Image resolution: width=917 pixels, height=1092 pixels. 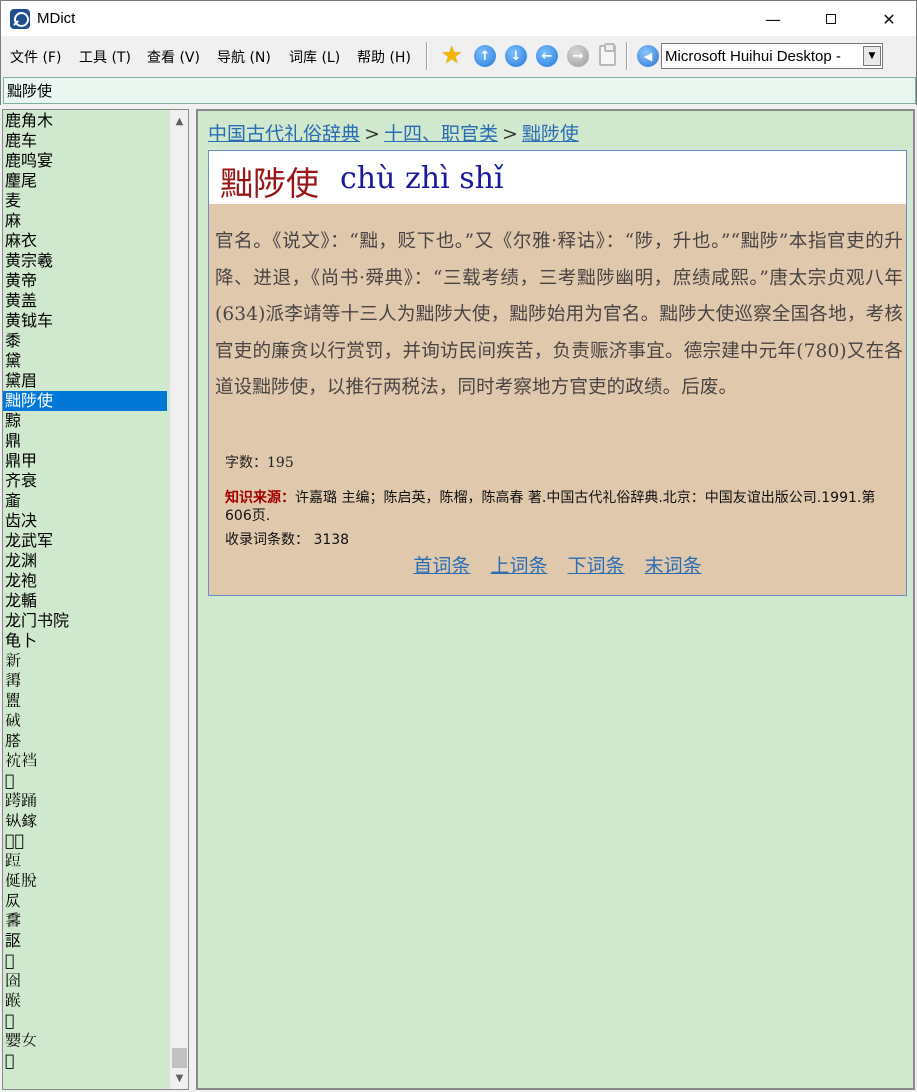 I want to click on breadcrumb-entry: 黜陟使, so click(x=550, y=134).